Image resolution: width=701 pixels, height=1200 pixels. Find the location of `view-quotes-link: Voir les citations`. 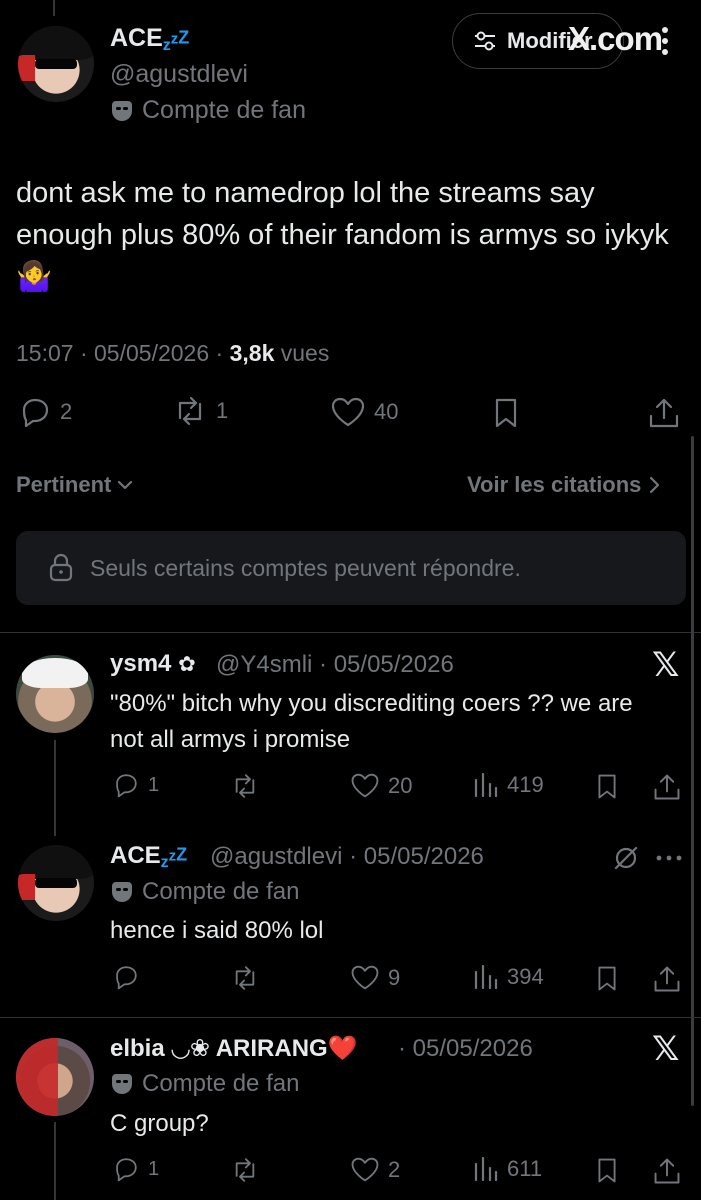

view-quotes-link: Voir les citations is located at coordinates (564, 485).